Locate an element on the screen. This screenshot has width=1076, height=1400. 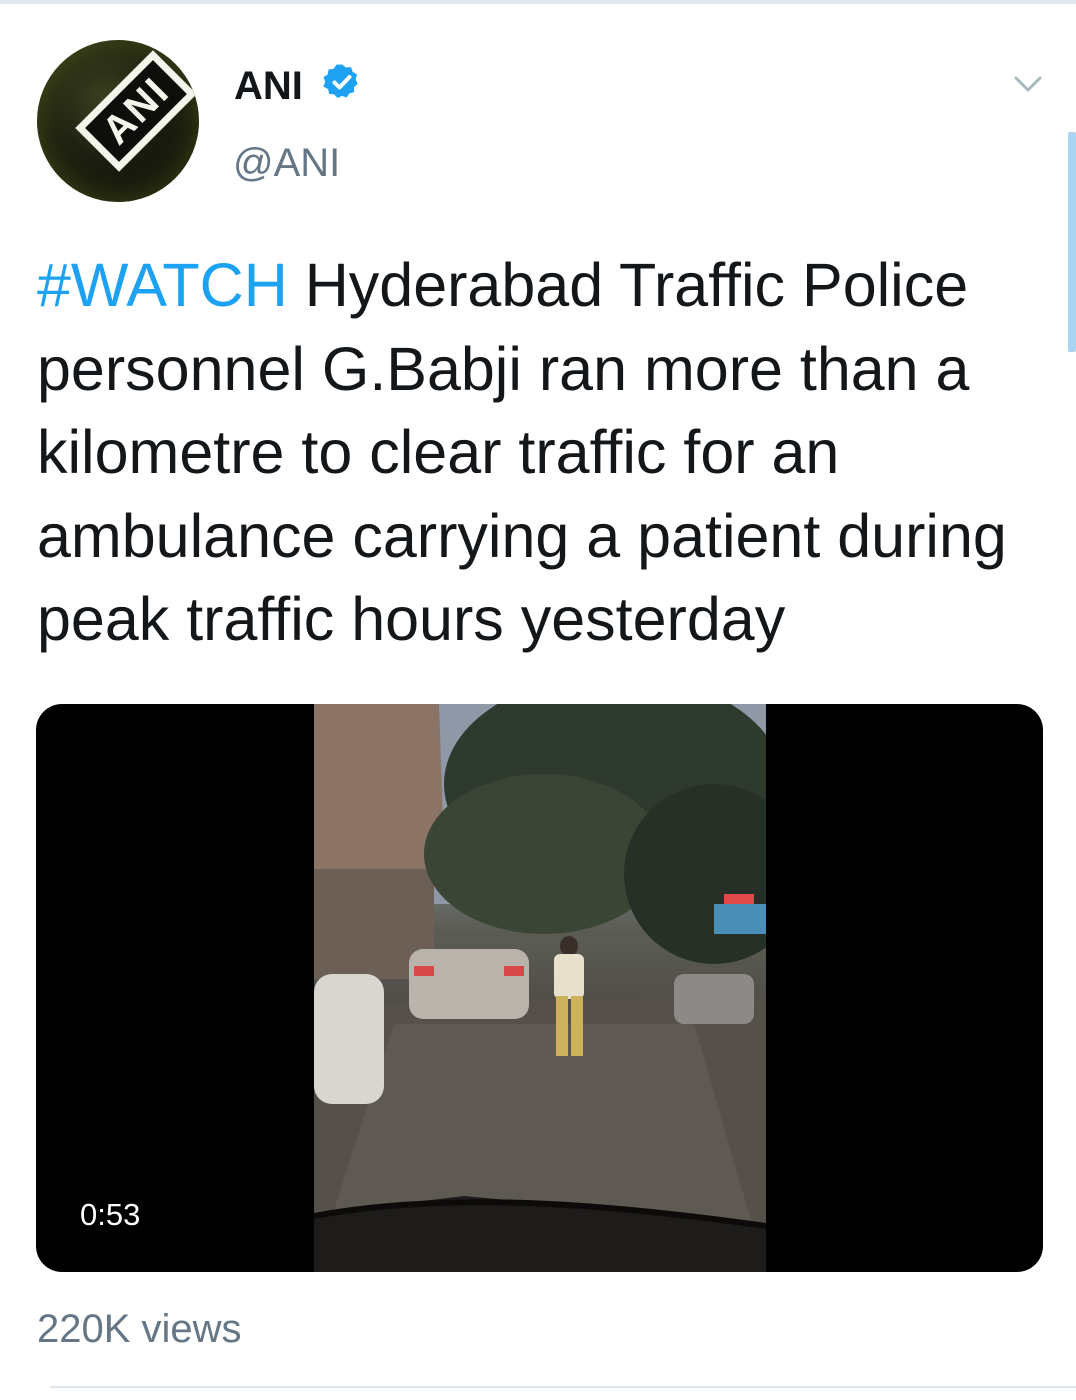
top-divider is located at coordinates (538, 2).